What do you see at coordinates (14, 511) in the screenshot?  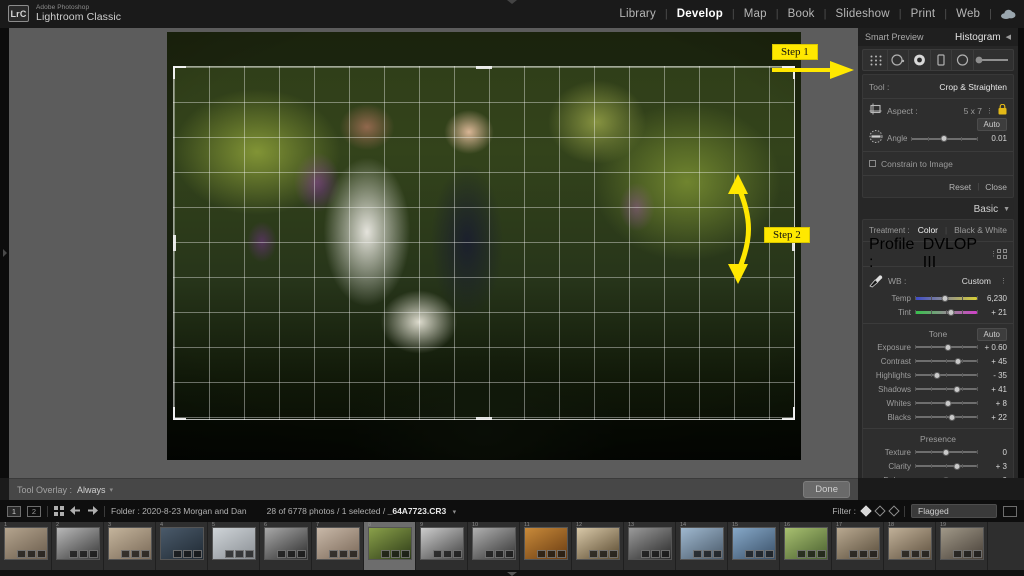 I see `screen-1-button: 1` at bounding box center [14, 511].